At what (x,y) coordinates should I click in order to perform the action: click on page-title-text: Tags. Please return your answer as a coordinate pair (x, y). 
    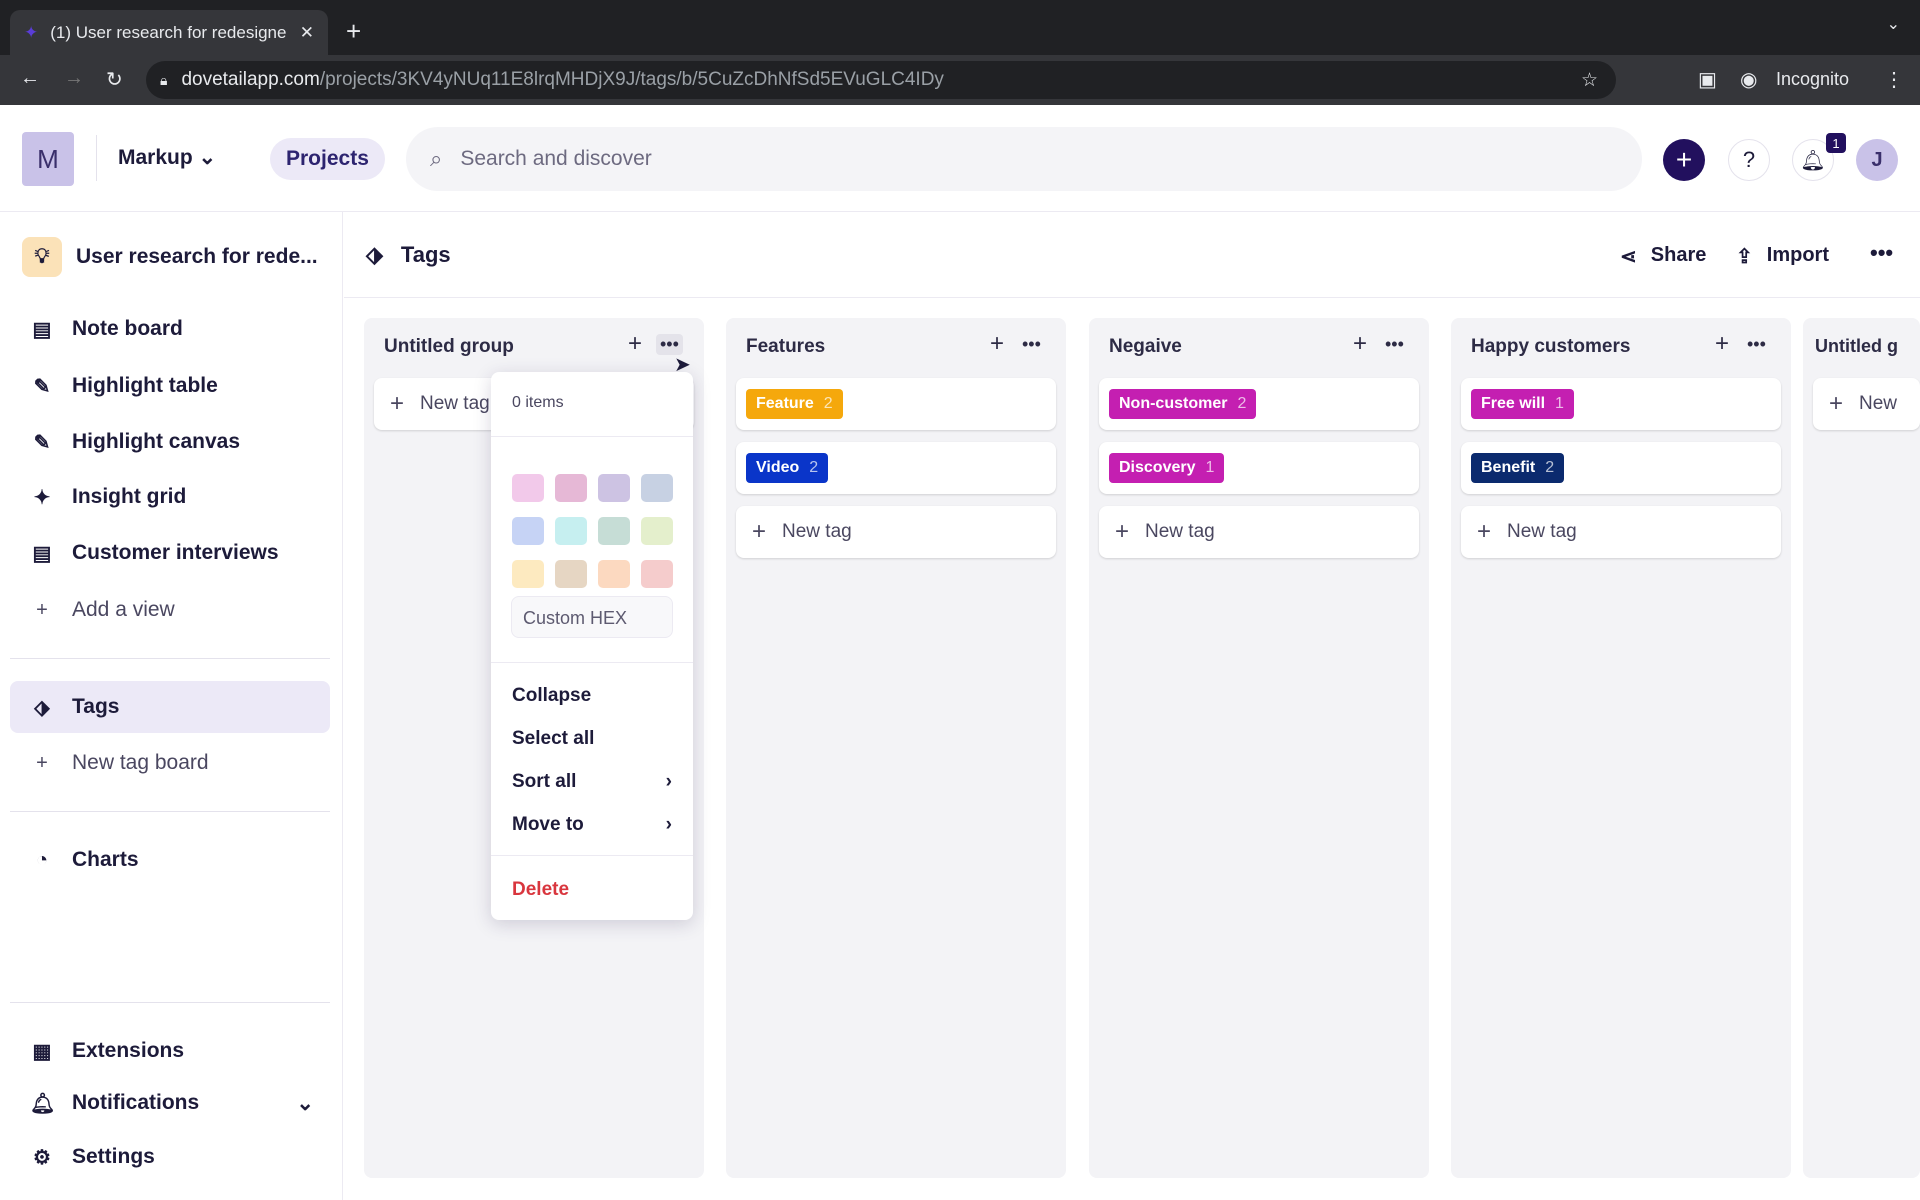
    Looking at the image, I should click on (425, 254).